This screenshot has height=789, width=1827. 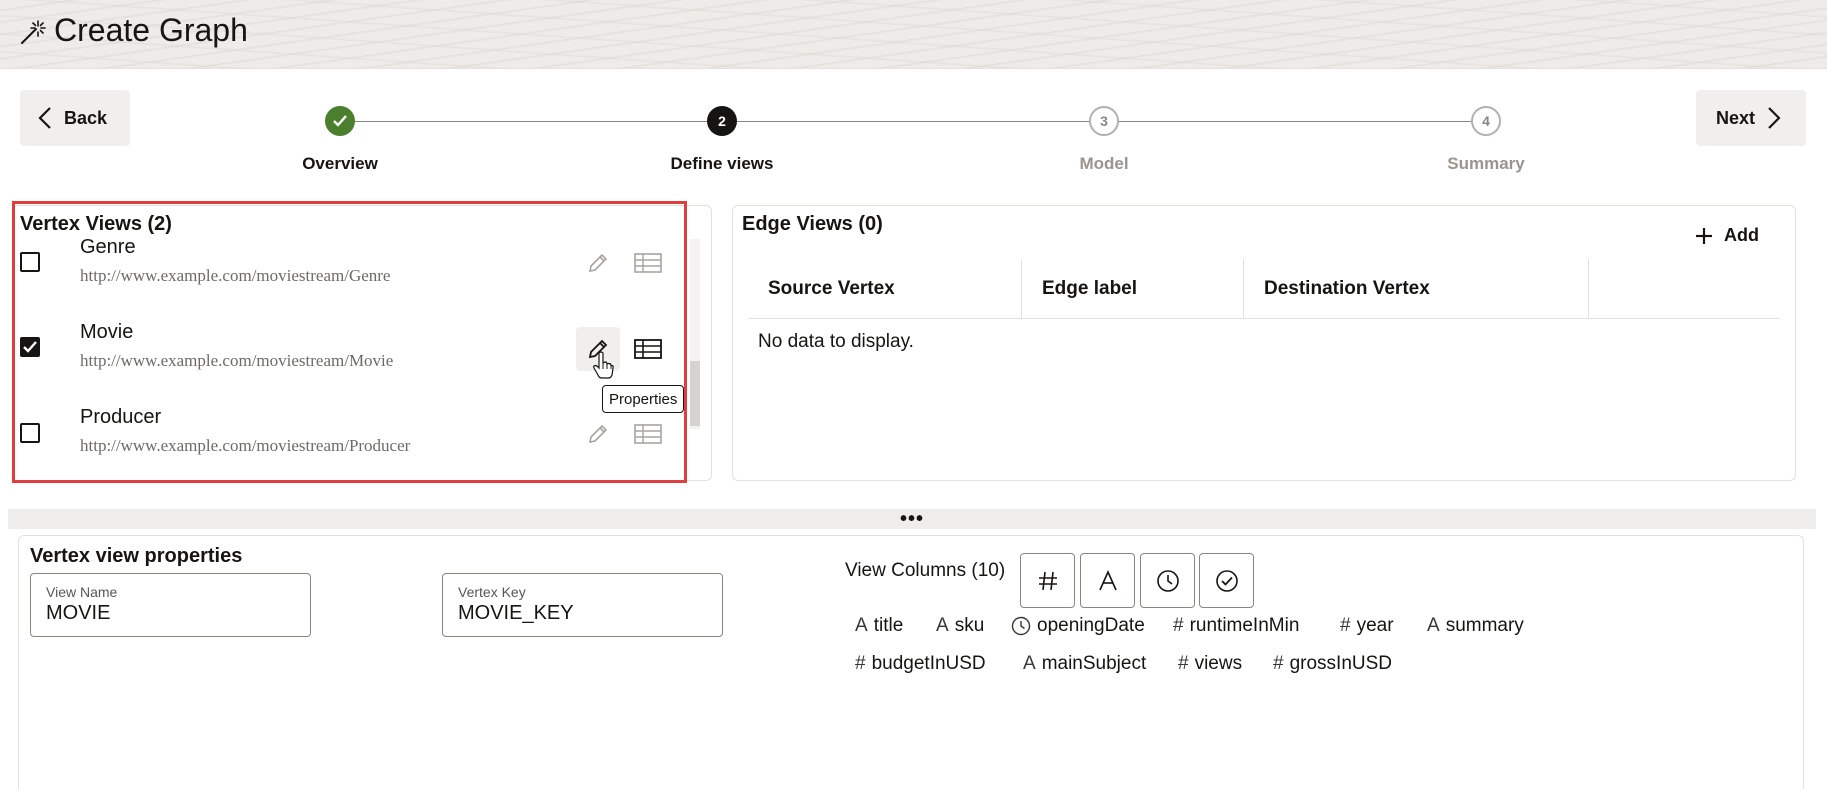 I want to click on vertex-views-scrollbar-thumb, so click(x=695, y=393).